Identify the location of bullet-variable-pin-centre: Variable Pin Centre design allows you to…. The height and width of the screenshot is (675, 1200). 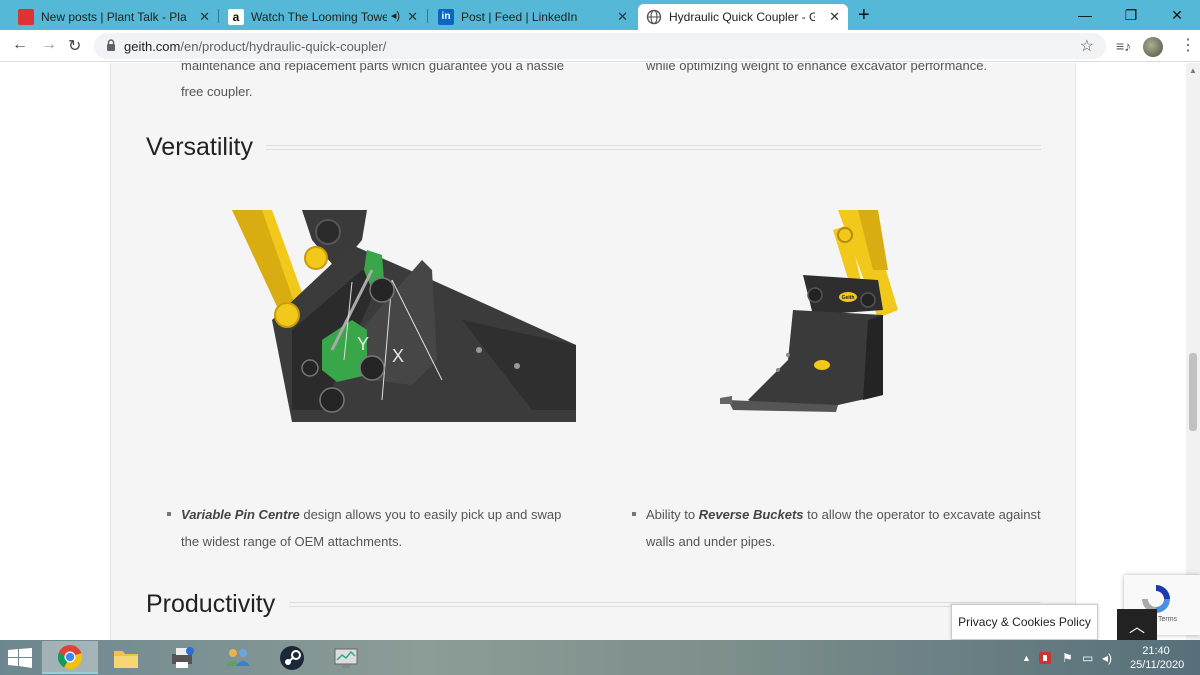
(364, 528).